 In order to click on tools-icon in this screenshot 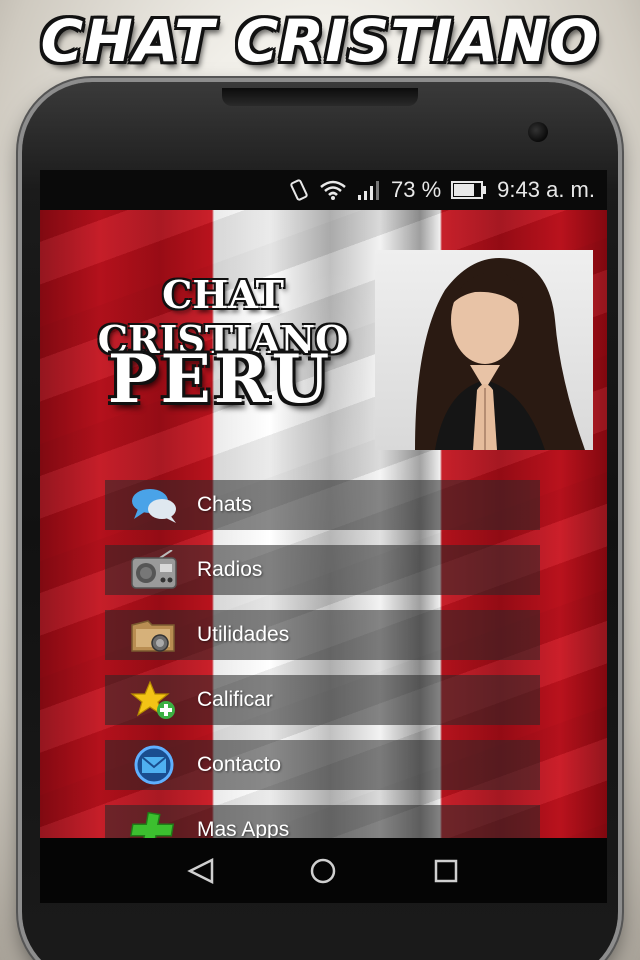, I will do `click(154, 635)`.